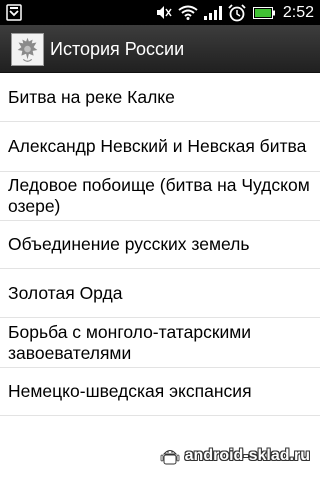 The height and width of the screenshot is (480, 320). I want to click on list-item-label: Александр Невский и Невская битва, so click(157, 146).